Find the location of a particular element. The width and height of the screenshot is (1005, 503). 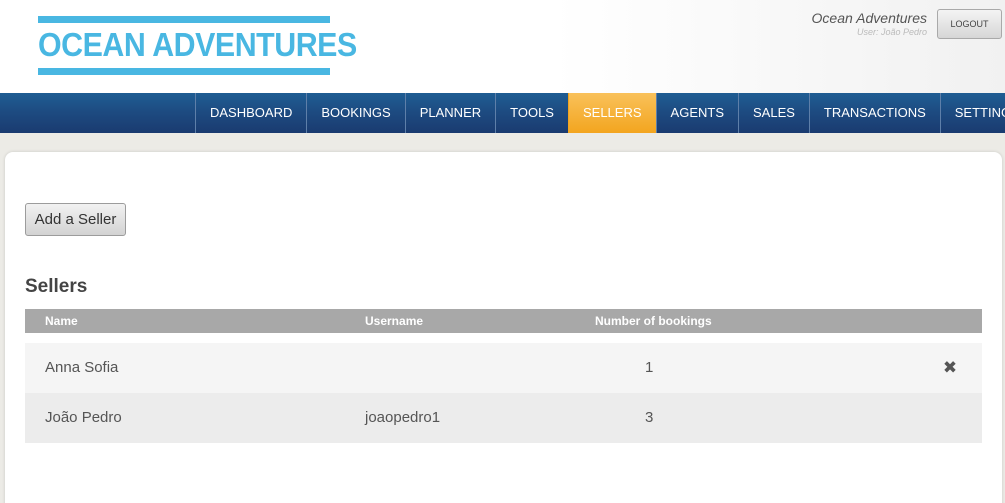

nav-transactions: TRANSACTIONS is located at coordinates (874, 113).